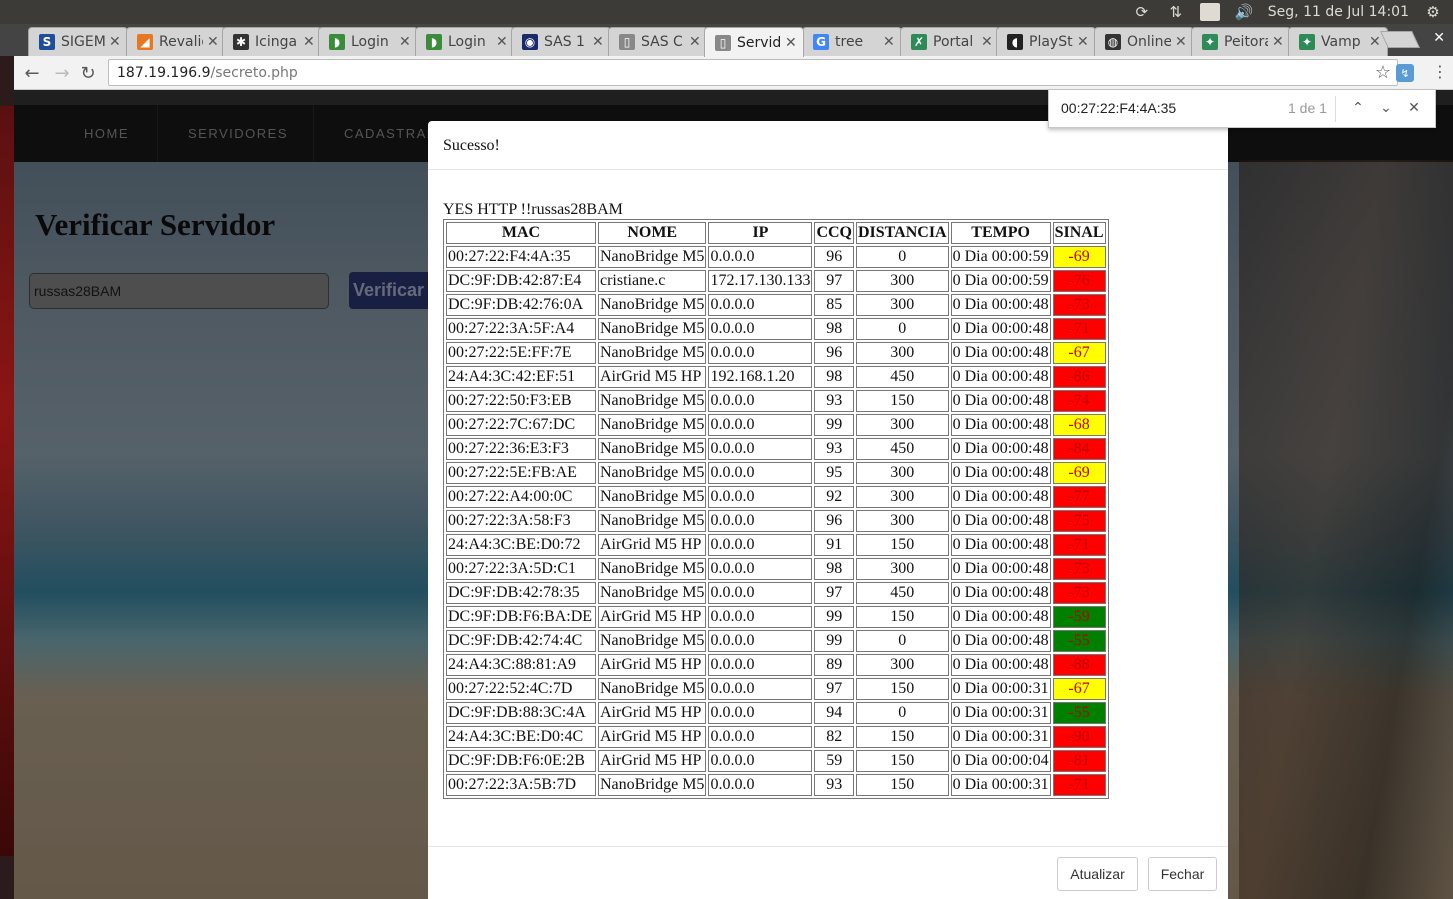  I want to click on tab-title: Revalidar, so click(181, 42).